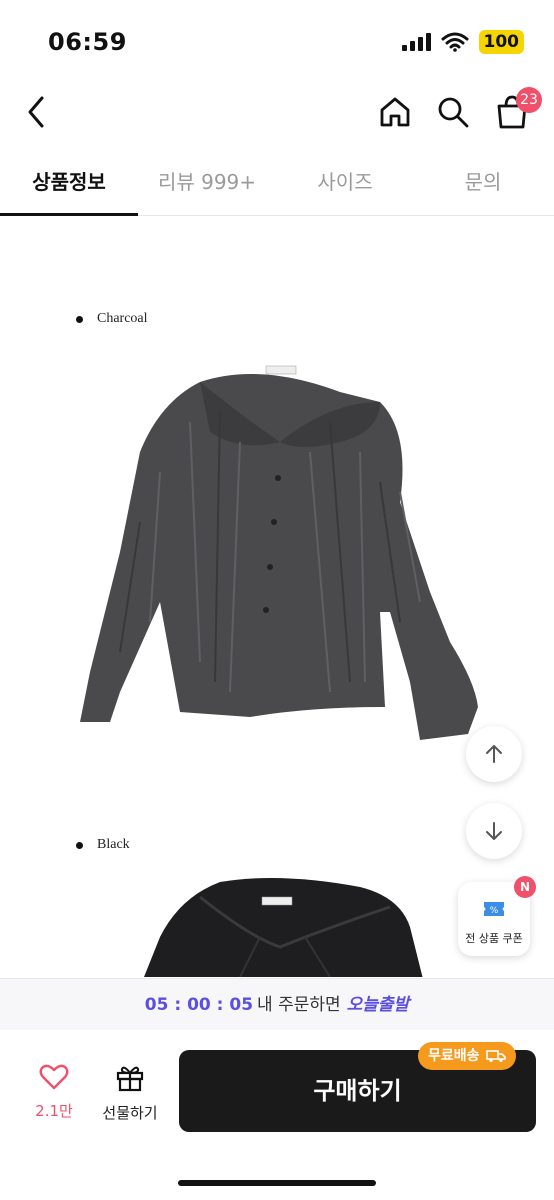 Image resolution: width=554 pixels, height=1200 pixels. What do you see at coordinates (416, 42) in the screenshot?
I see `signal-icon` at bounding box center [416, 42].